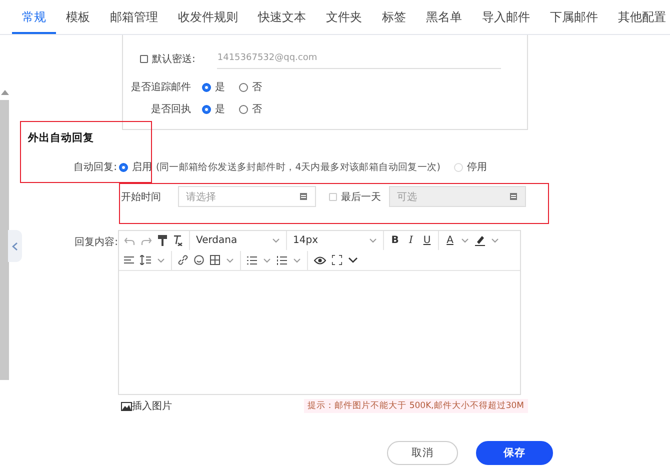 The image size is (670, 474). Describe the element at coordinates (506, 17) in the screenshot. I see `tab: 导入邮件` at that location.